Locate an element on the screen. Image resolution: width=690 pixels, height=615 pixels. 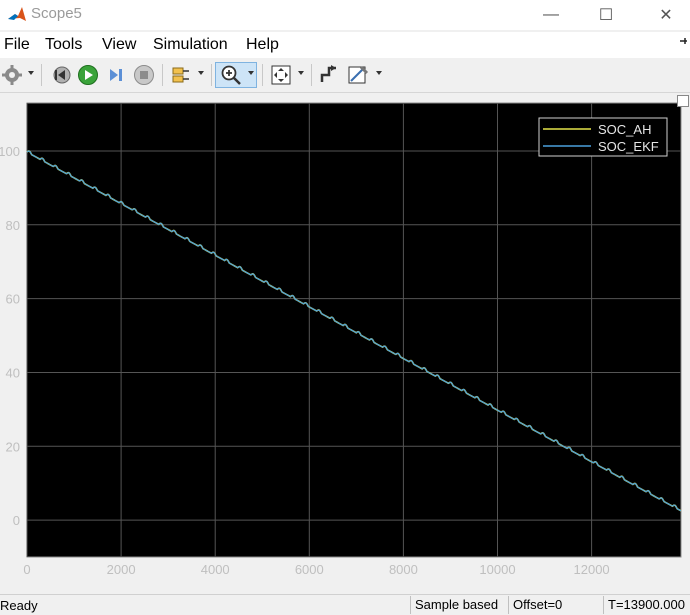
x-tick-label: 0 is located at coordinates (26, 569).